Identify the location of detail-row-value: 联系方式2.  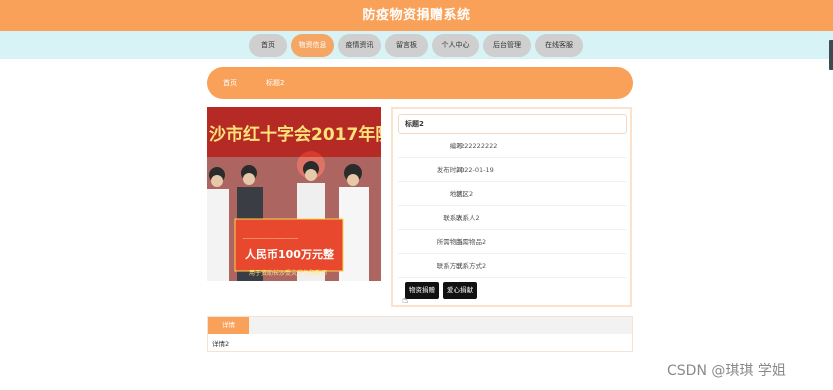
(471, 266).